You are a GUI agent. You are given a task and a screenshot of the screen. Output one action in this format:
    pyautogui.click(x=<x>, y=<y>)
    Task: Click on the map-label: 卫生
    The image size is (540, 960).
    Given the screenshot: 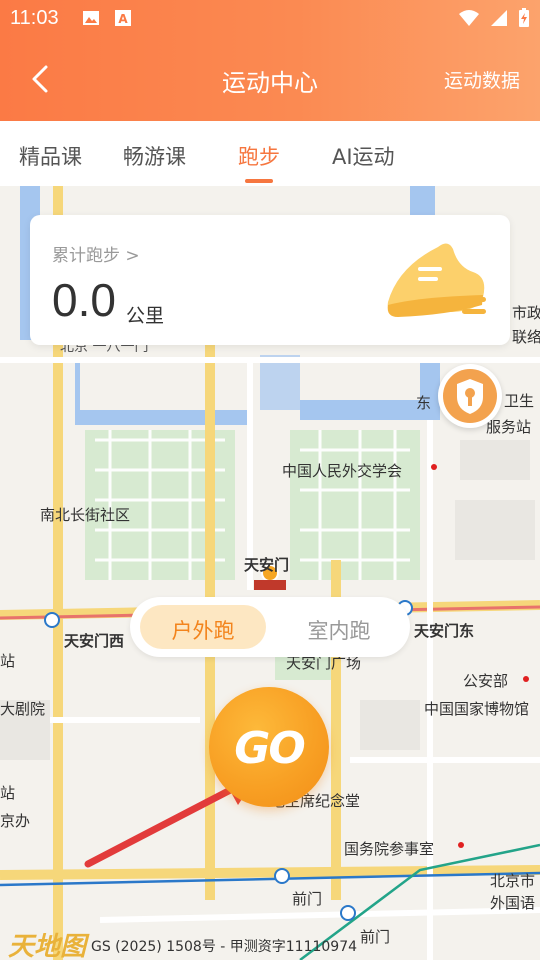 What is the action you would take?
    pyautogui.click(x=519, y=401)
    